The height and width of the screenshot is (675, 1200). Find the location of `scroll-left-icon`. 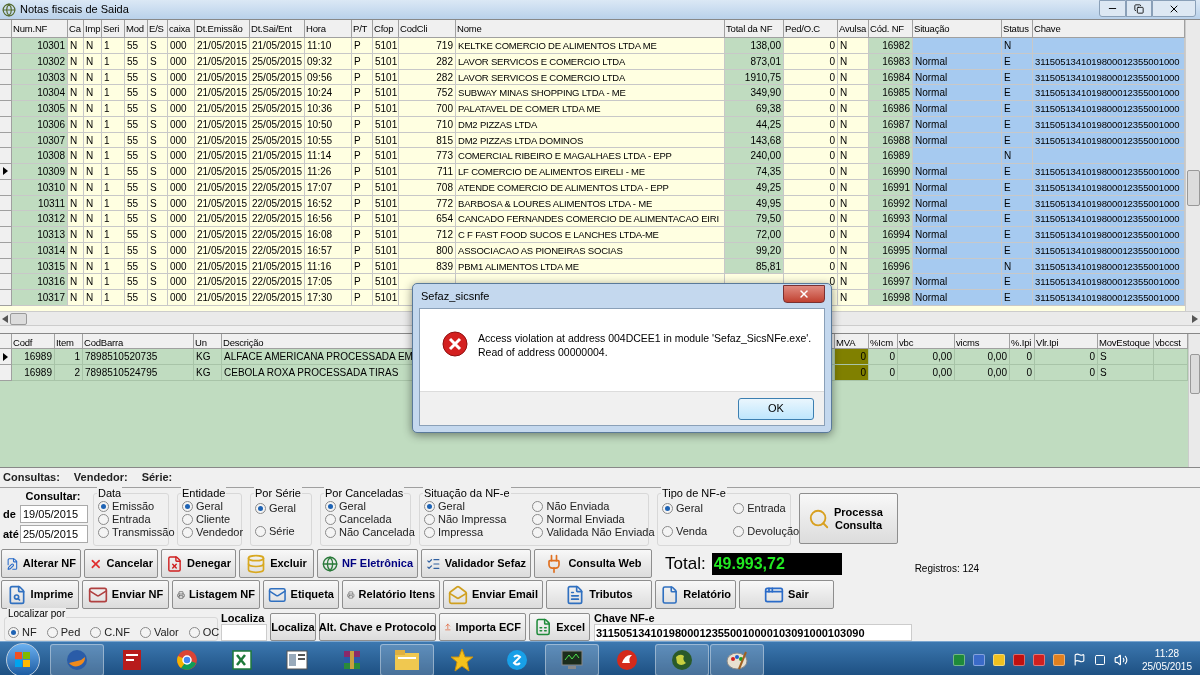

scroll-left-icon is located at coordinates (5, 318).